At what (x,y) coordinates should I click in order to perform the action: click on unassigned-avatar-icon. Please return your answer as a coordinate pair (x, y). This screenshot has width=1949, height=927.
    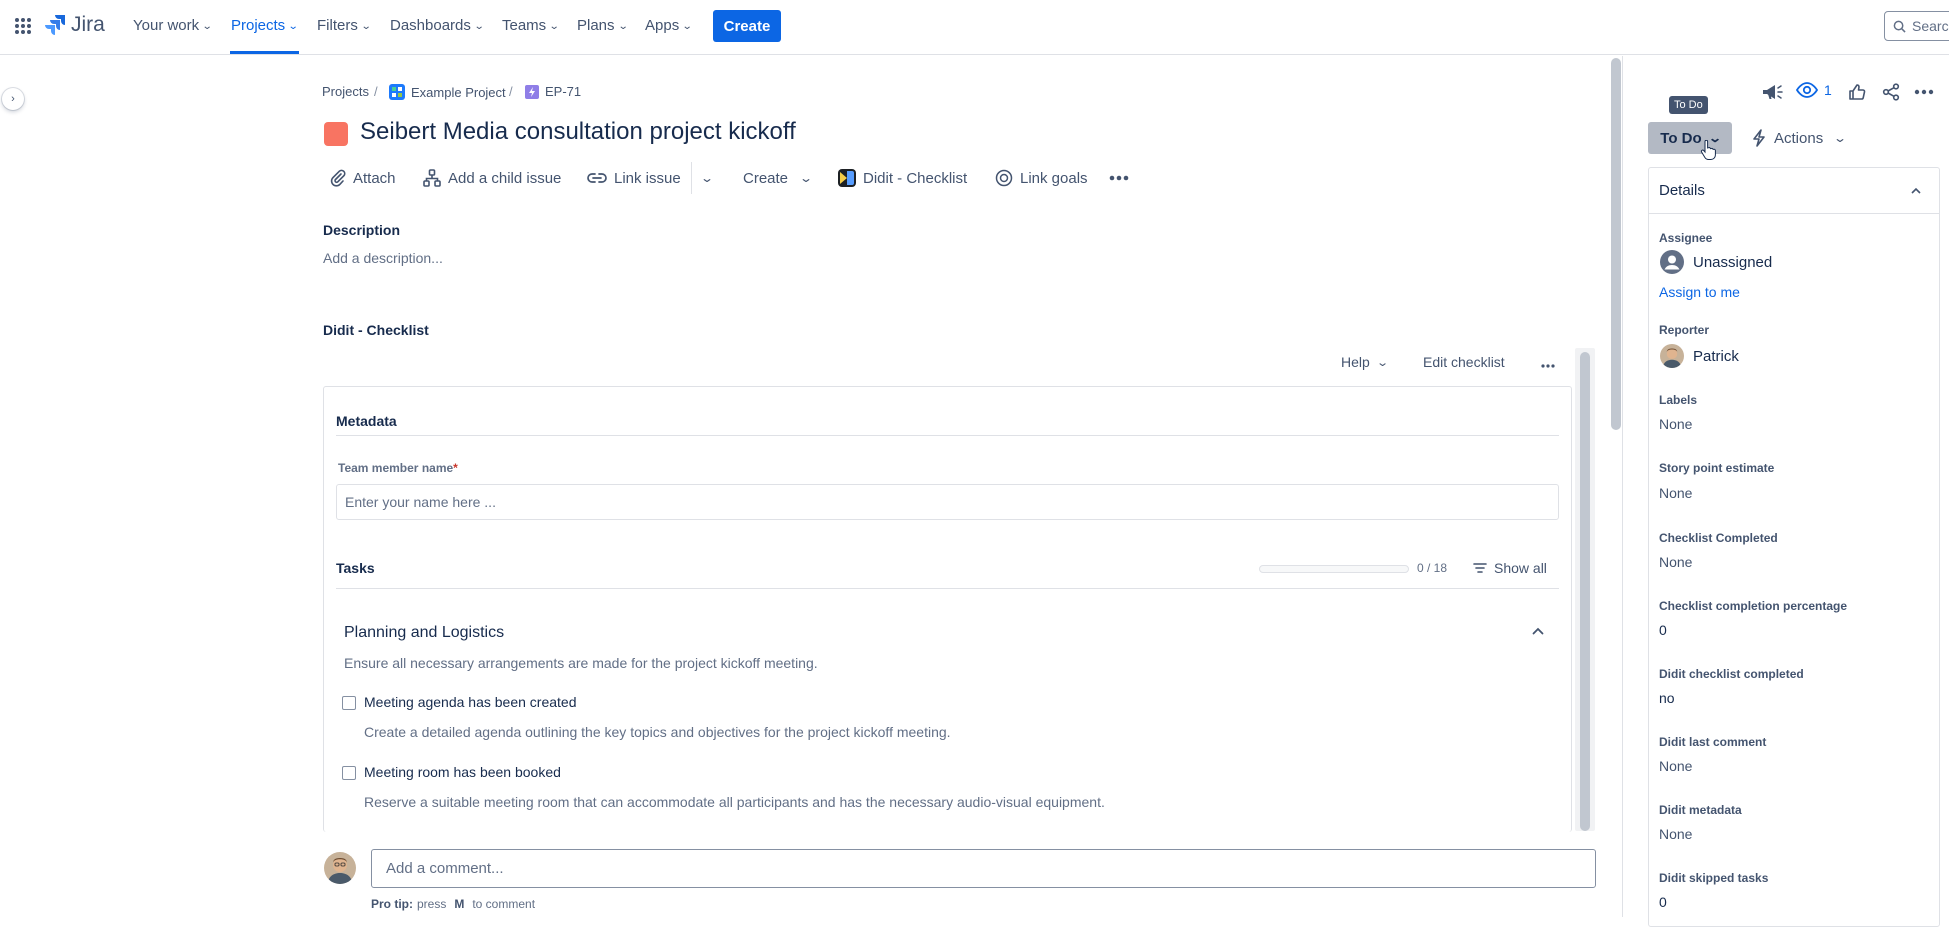
    Looking at the image, I should click on (1672, 262).